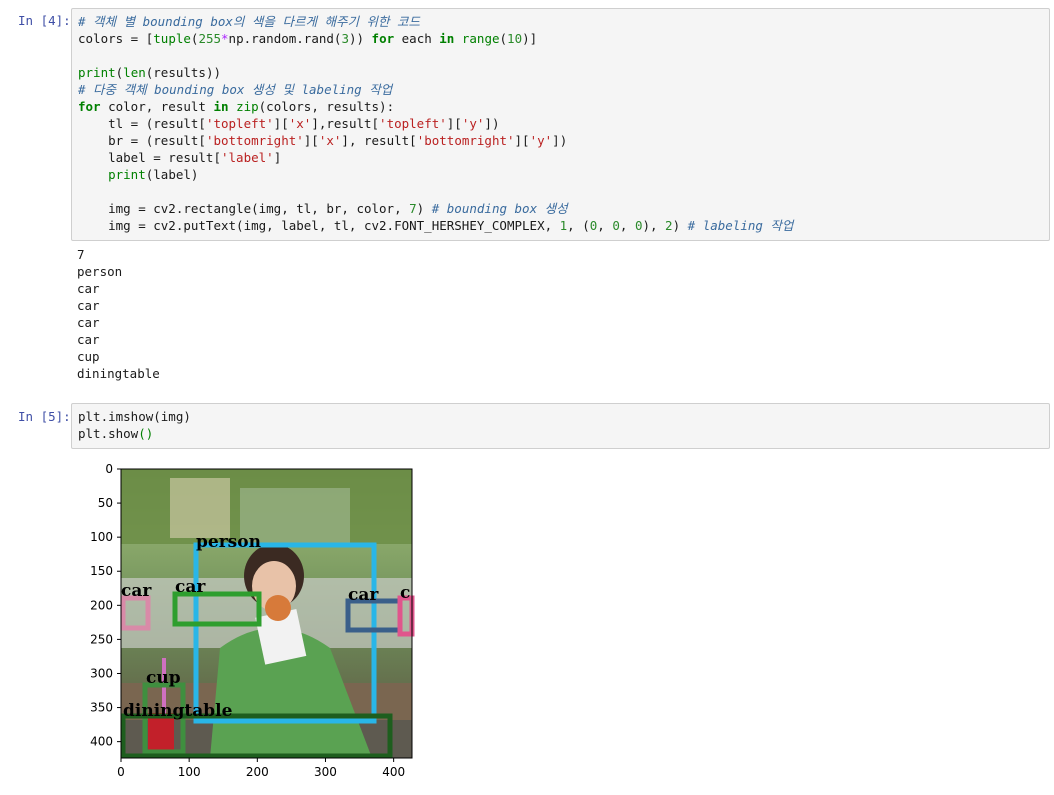 The height and width of the screenshot is (795, 1054). I want to click on code-token: (), so click(146, 433).